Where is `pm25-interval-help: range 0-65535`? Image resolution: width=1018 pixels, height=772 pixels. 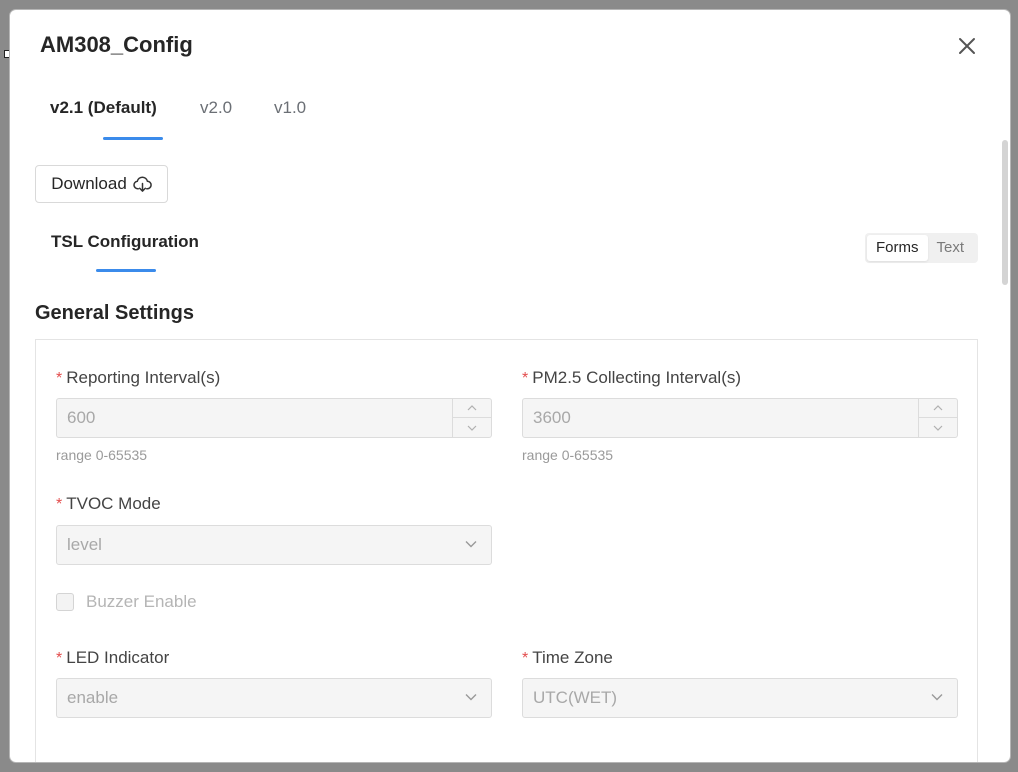 pm25-interval-help: range 0-65535 is located at coordinates (568, 455).